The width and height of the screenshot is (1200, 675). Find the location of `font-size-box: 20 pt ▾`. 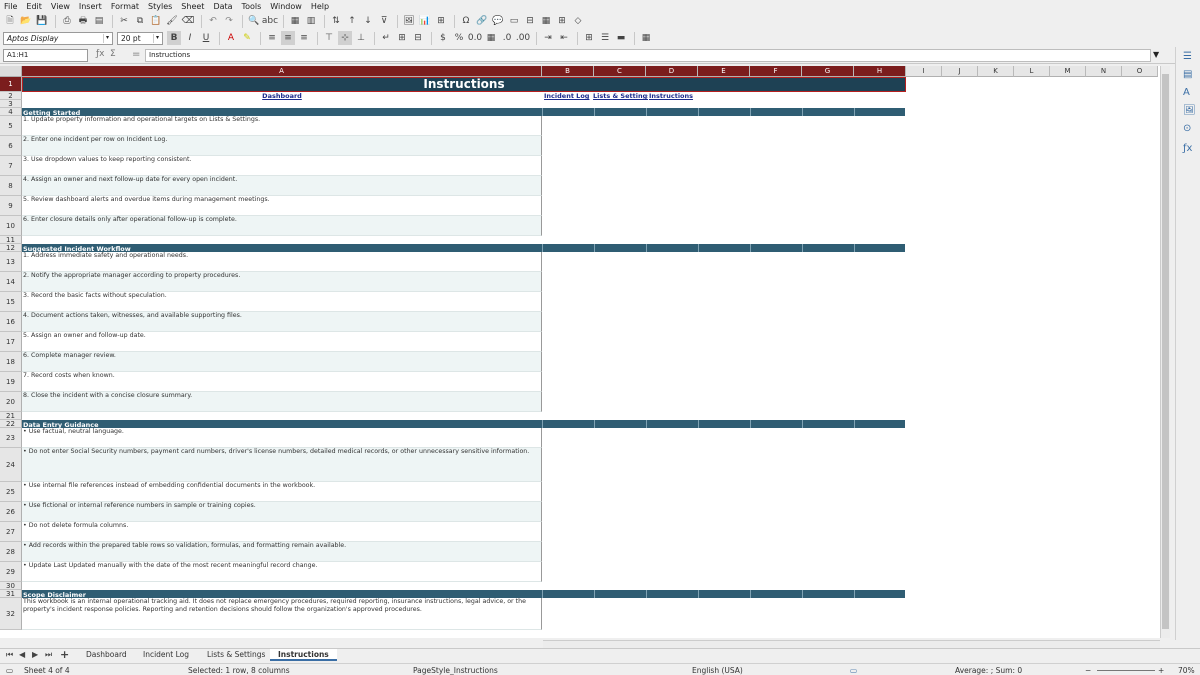

font-size-box: 20 pt ▾ is located at coordinates (140, 38).